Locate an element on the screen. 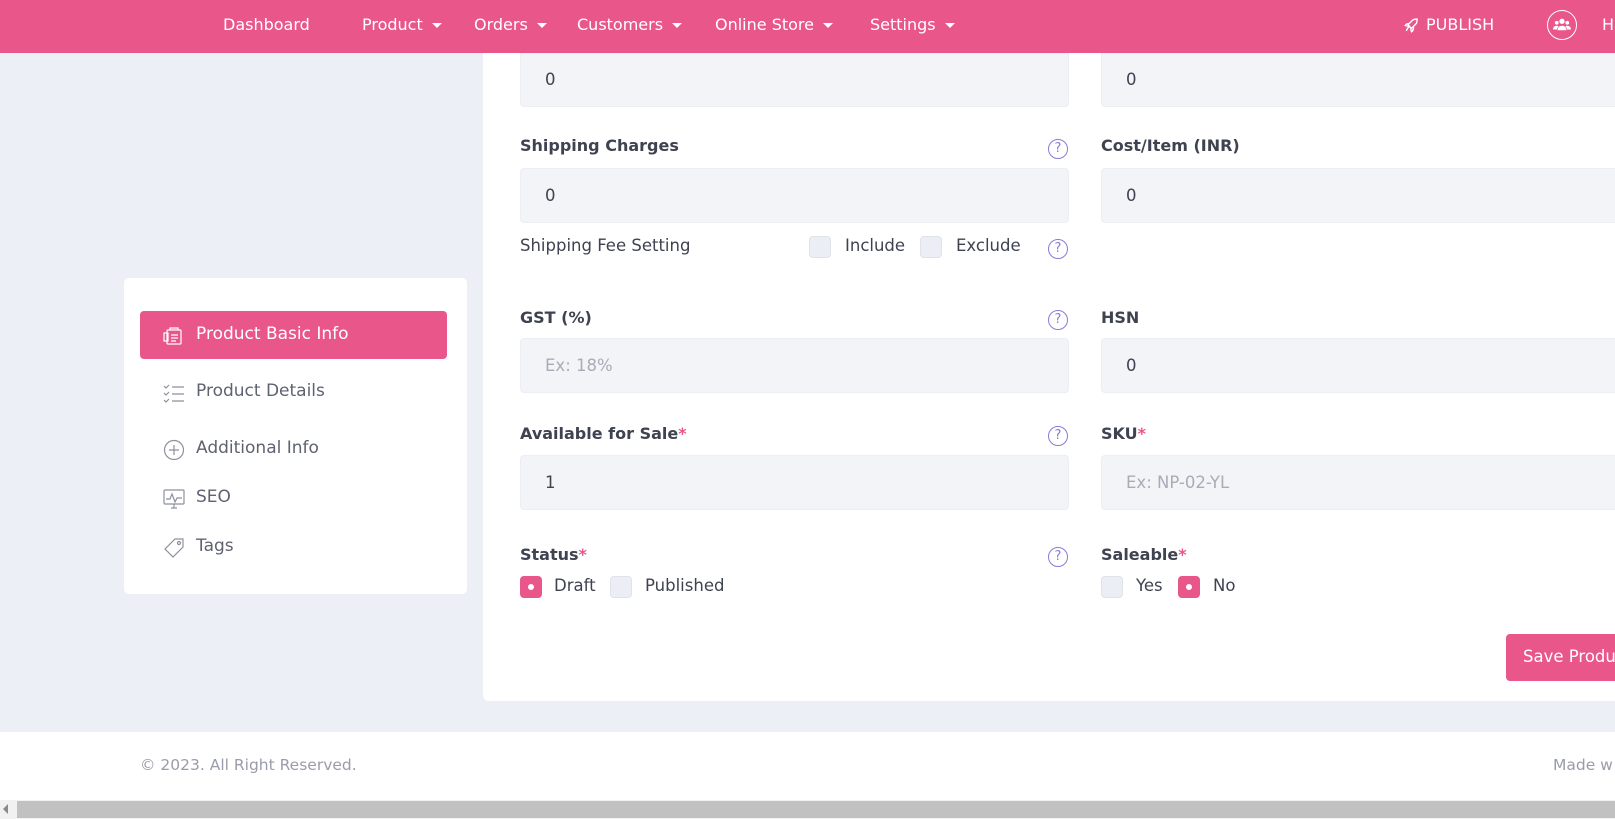  sidebar-item-product-basic-info: Product Basic Info is located at coordinates (293, 335).